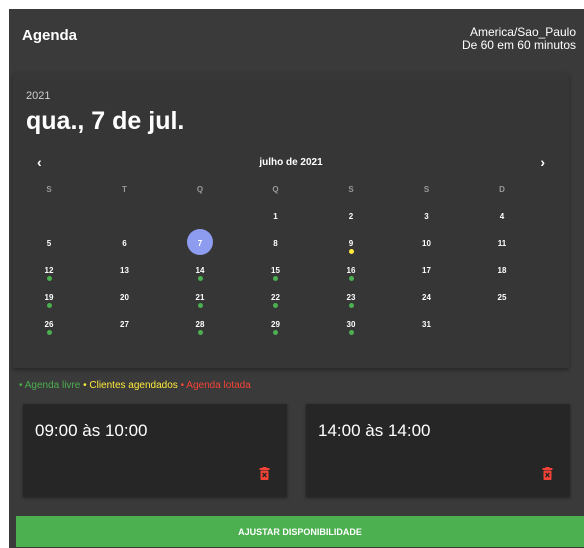 The height and width of the screenshot is (548, 584). Describe the element at coordinates (49, 297) in the screenshot. I see `day-number: 19` at that location.